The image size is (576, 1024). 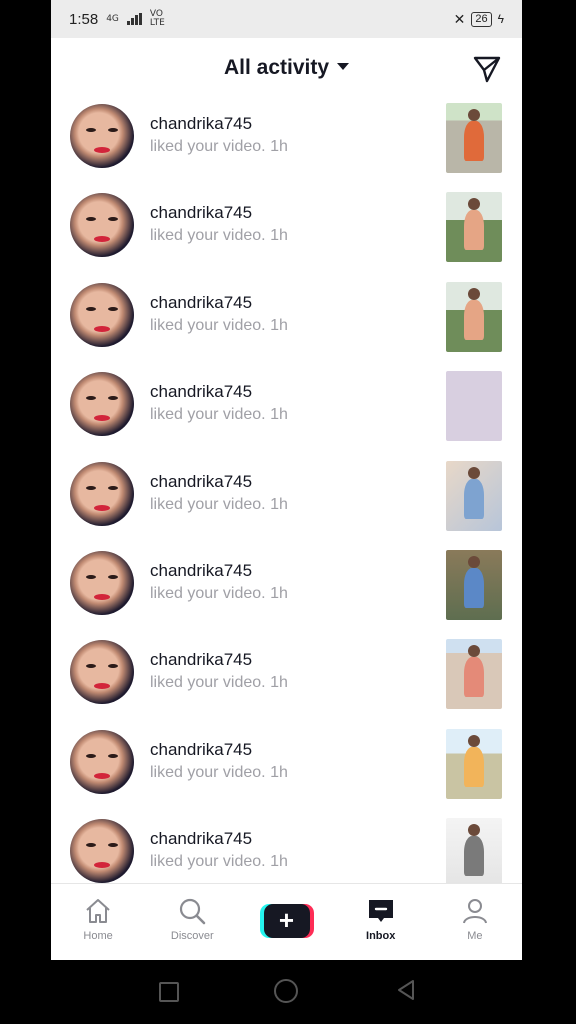 What do you see at coordinates (98, 911) in the screenshot?
I see `home-icon` at bounding box center [98, 911].